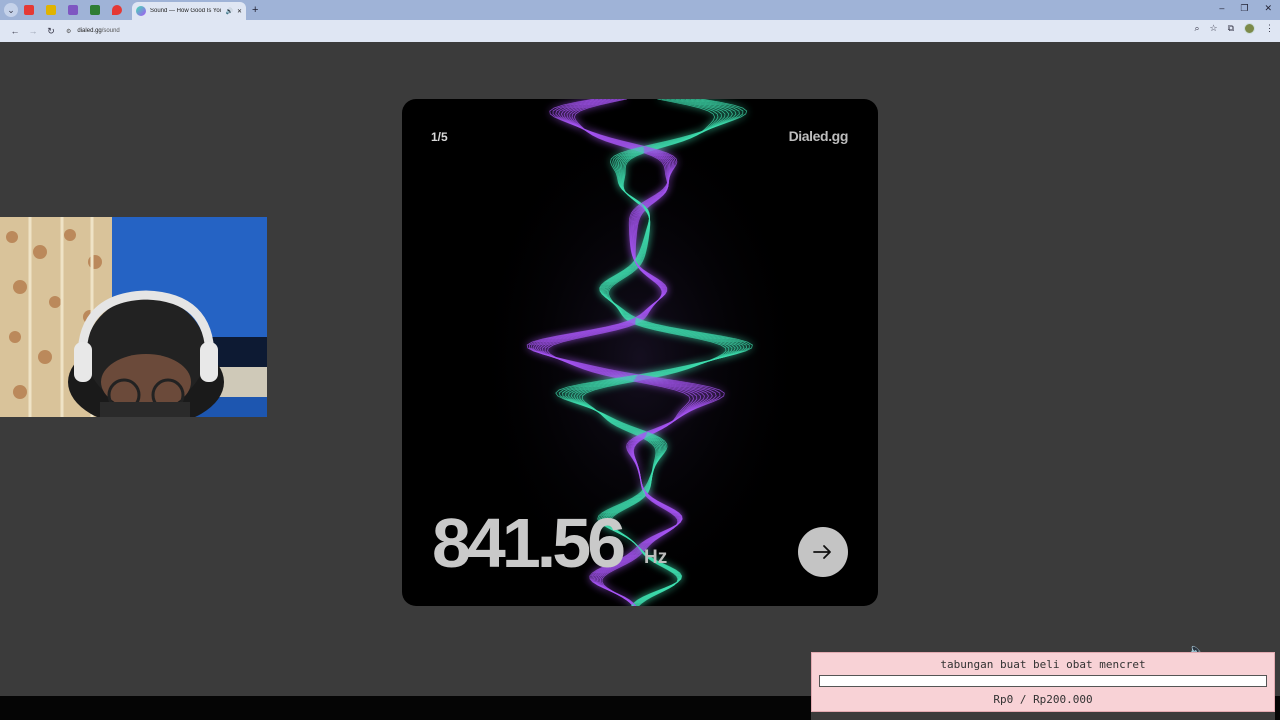 This screenshot has height=720, width=1280. Describe the element at coordinates (1213, 28) in the screenshot. I see `bookmark-star-icon: ☆` at that location.